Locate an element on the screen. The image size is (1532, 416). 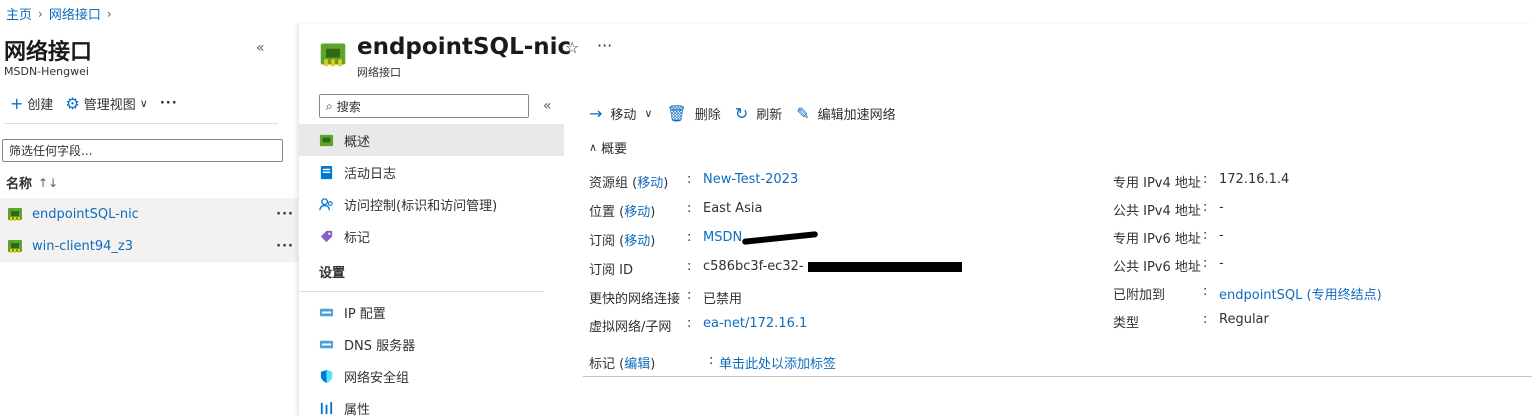
menu-item-tags: 标记 is located at coordinates (431, 236).